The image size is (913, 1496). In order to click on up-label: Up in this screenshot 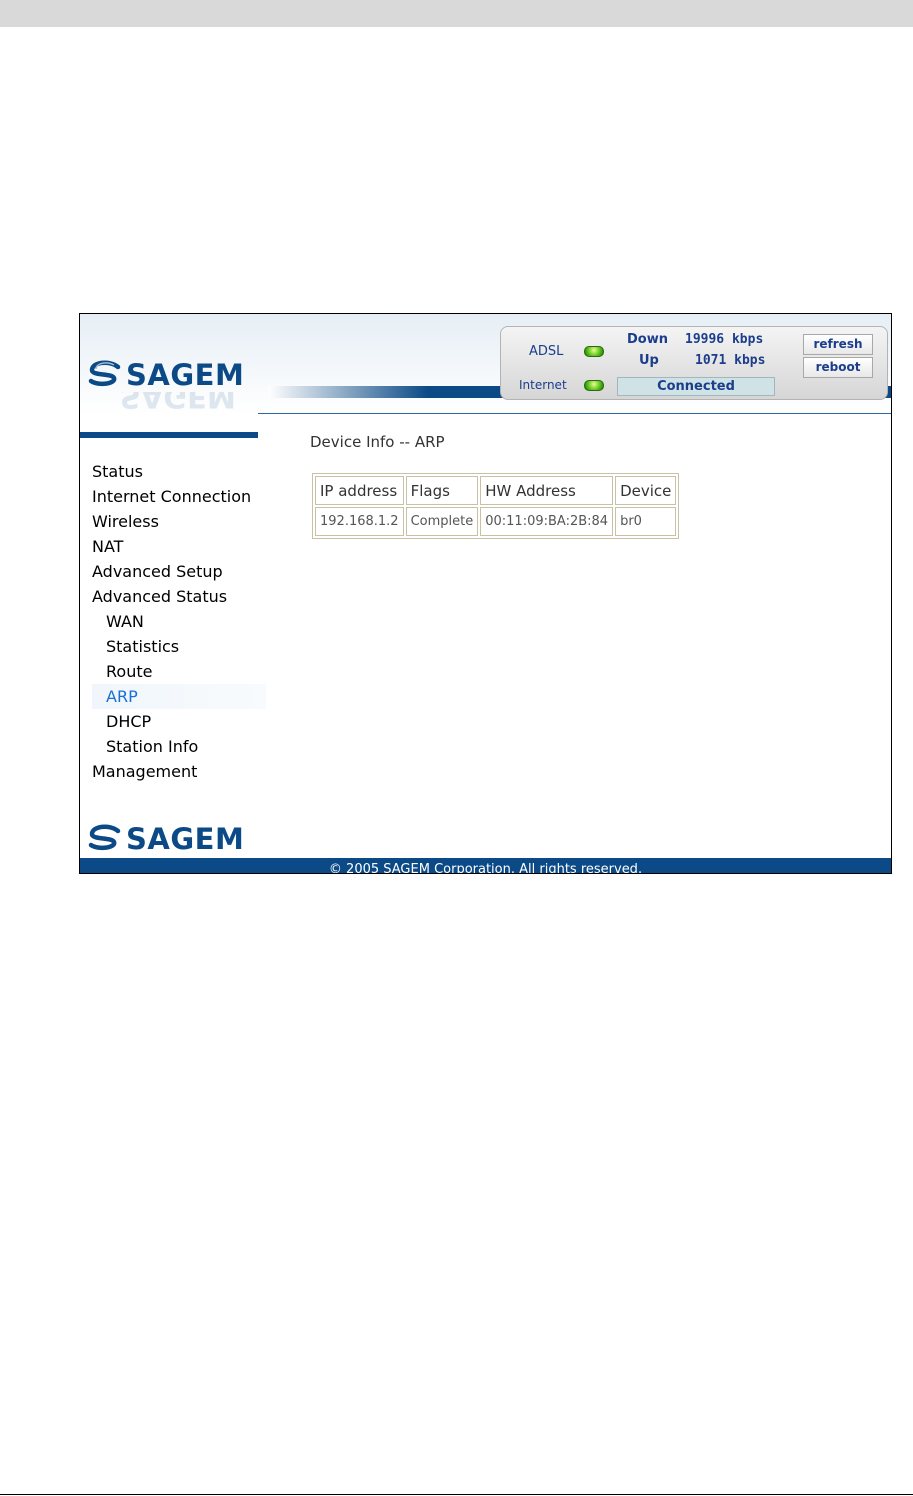, I will do `click(649, 360)`.